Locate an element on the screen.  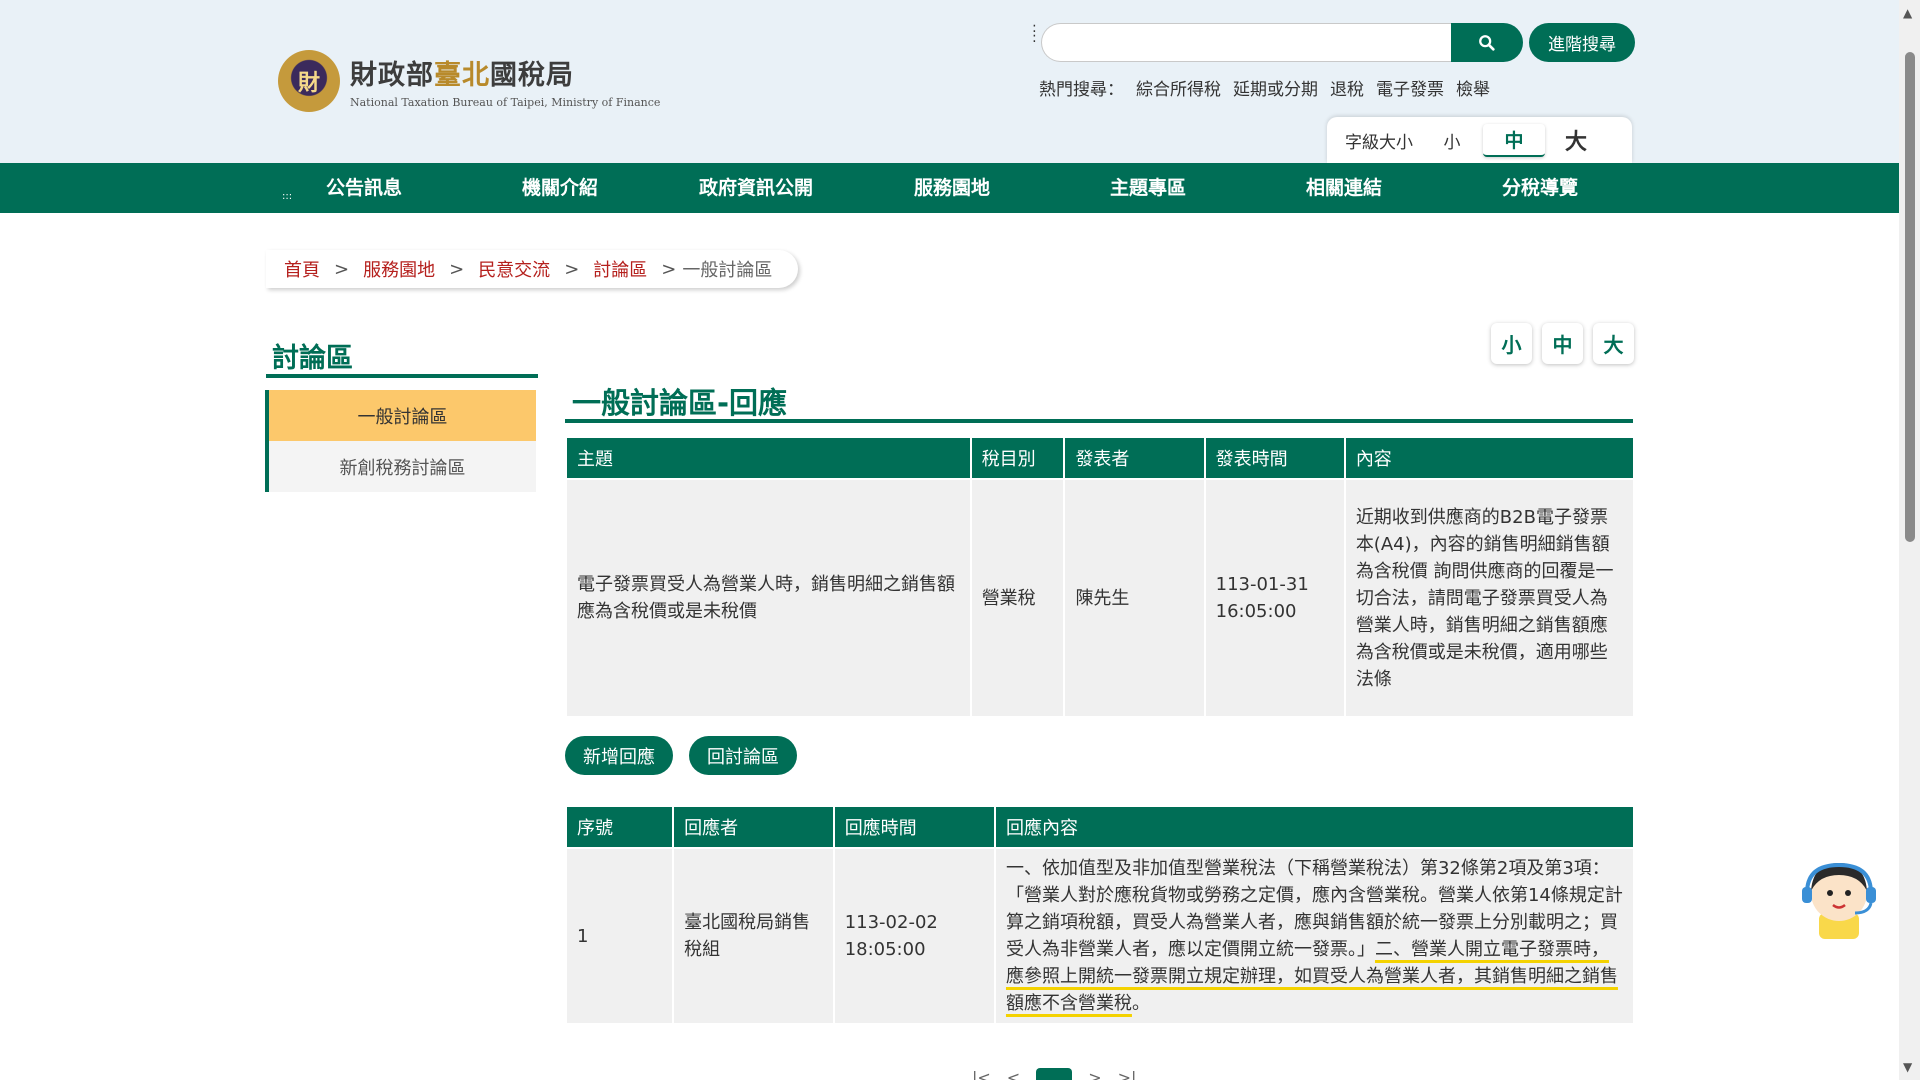
nav-item-services: 服務園地 is located at coordinates (952, 188).